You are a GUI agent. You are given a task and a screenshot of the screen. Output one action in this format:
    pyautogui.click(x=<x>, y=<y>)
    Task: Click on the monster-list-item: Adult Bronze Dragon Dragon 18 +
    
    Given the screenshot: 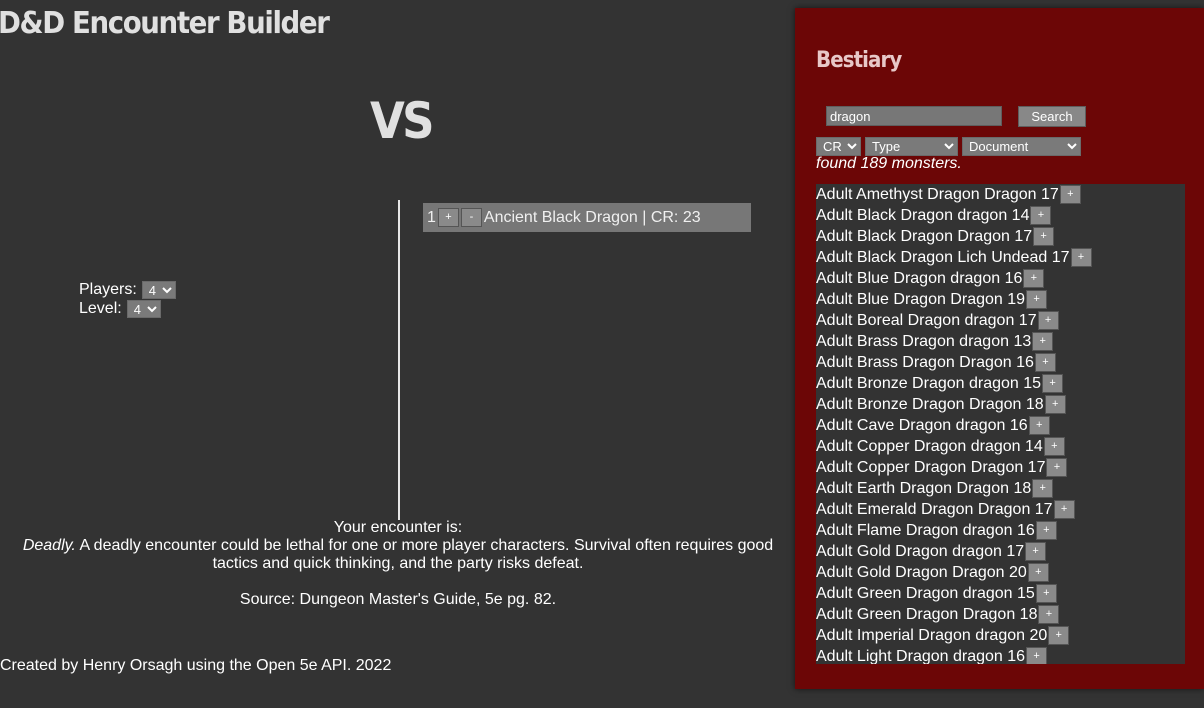 What is the action you would take?
    pyautogui.click(x=1000, y=404)
    